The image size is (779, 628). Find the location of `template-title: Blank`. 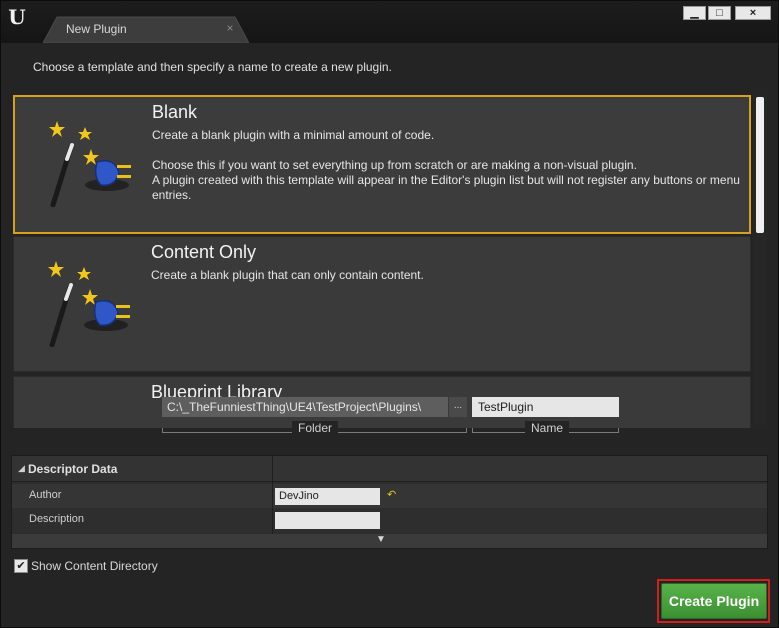

template-title: Blank is located at coordinates (175, 112).